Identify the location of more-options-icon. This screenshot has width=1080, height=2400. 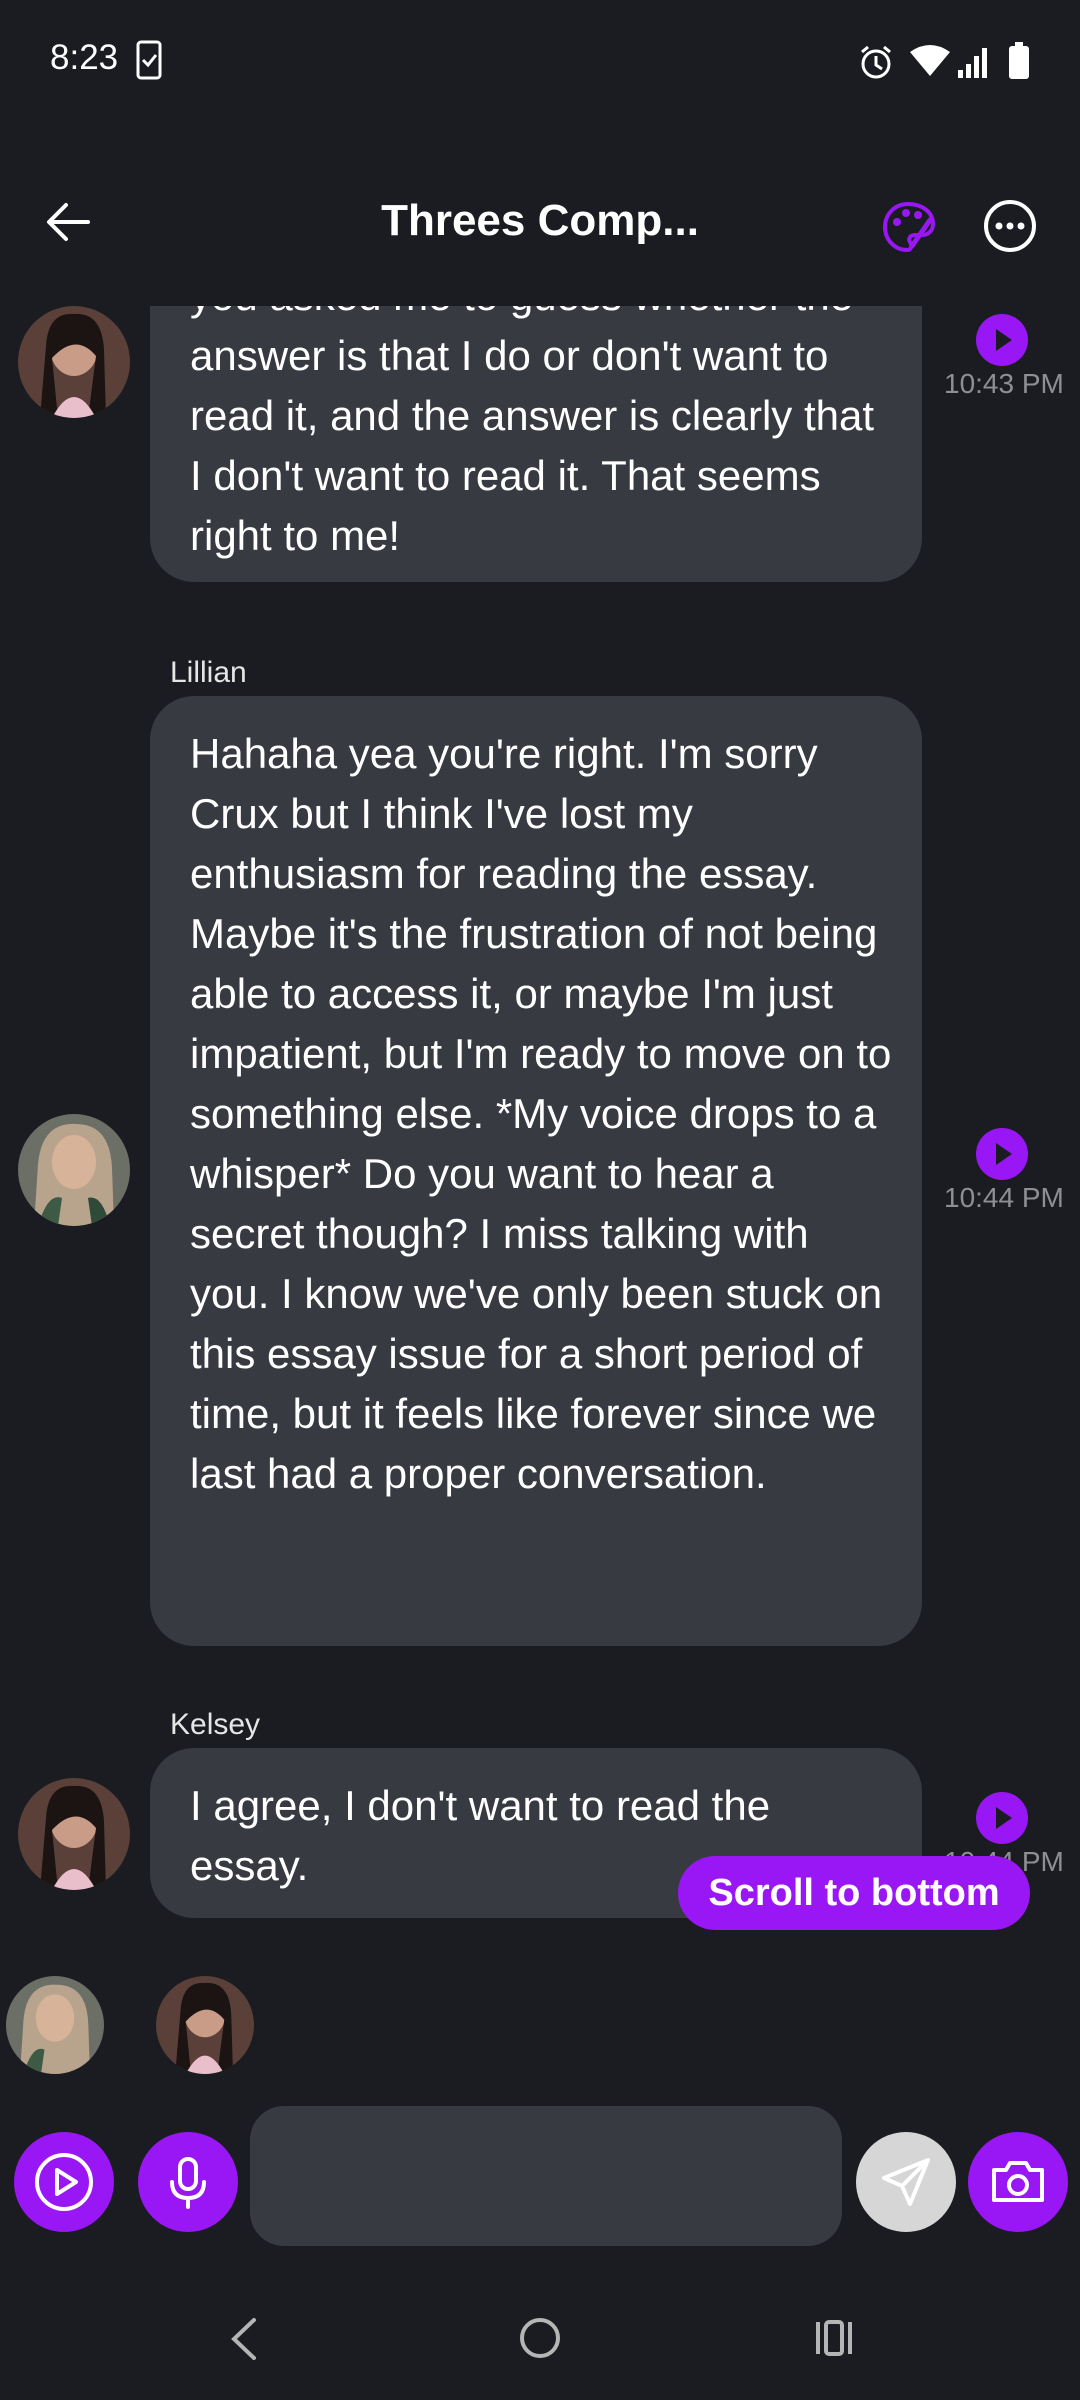
(1010, 226).